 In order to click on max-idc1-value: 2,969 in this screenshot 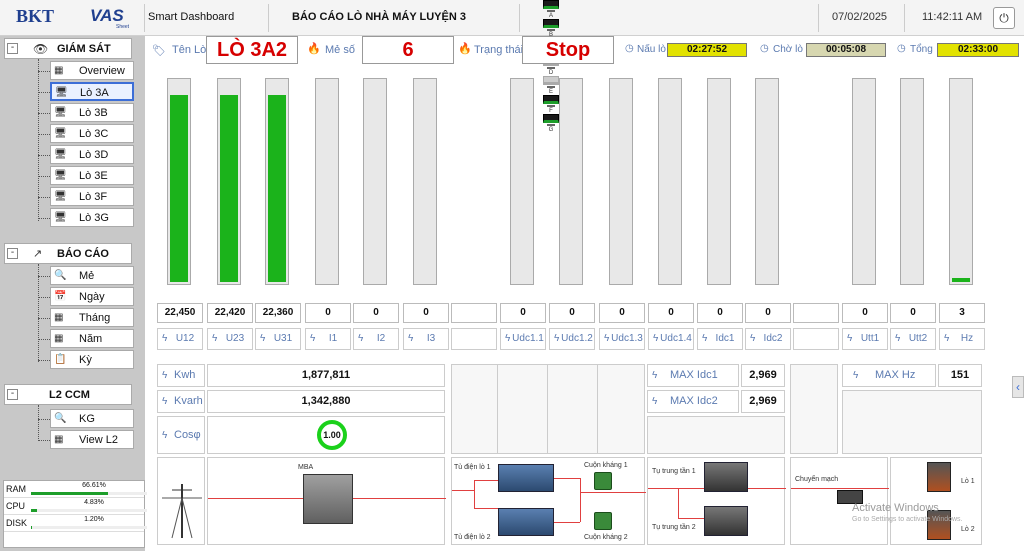, I will do `click(763, 375)`.